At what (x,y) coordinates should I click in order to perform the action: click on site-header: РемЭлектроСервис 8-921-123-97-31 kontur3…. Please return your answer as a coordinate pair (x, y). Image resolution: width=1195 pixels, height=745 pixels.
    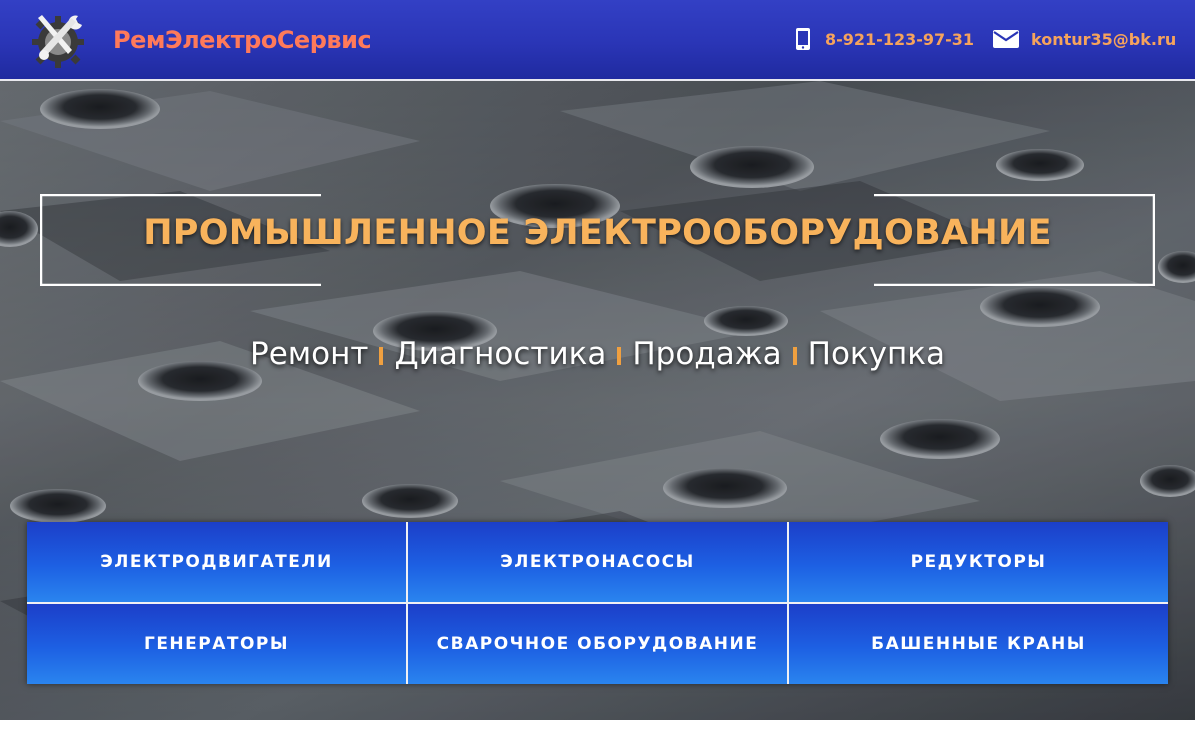
    Looking at the image, I should click on (597, 40).